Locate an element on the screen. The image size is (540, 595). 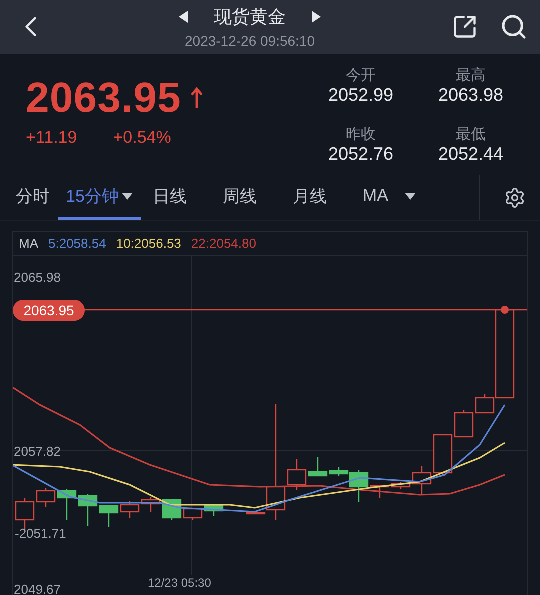
legend-value: 10:2056.53 is located at coordinates (149, 243).